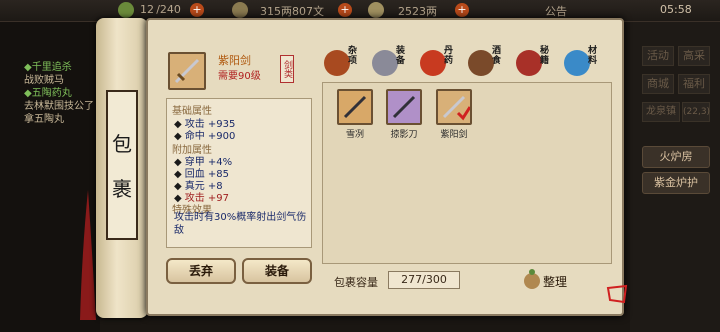  I want to click on welfare-button: 福利, so click(694, 84).